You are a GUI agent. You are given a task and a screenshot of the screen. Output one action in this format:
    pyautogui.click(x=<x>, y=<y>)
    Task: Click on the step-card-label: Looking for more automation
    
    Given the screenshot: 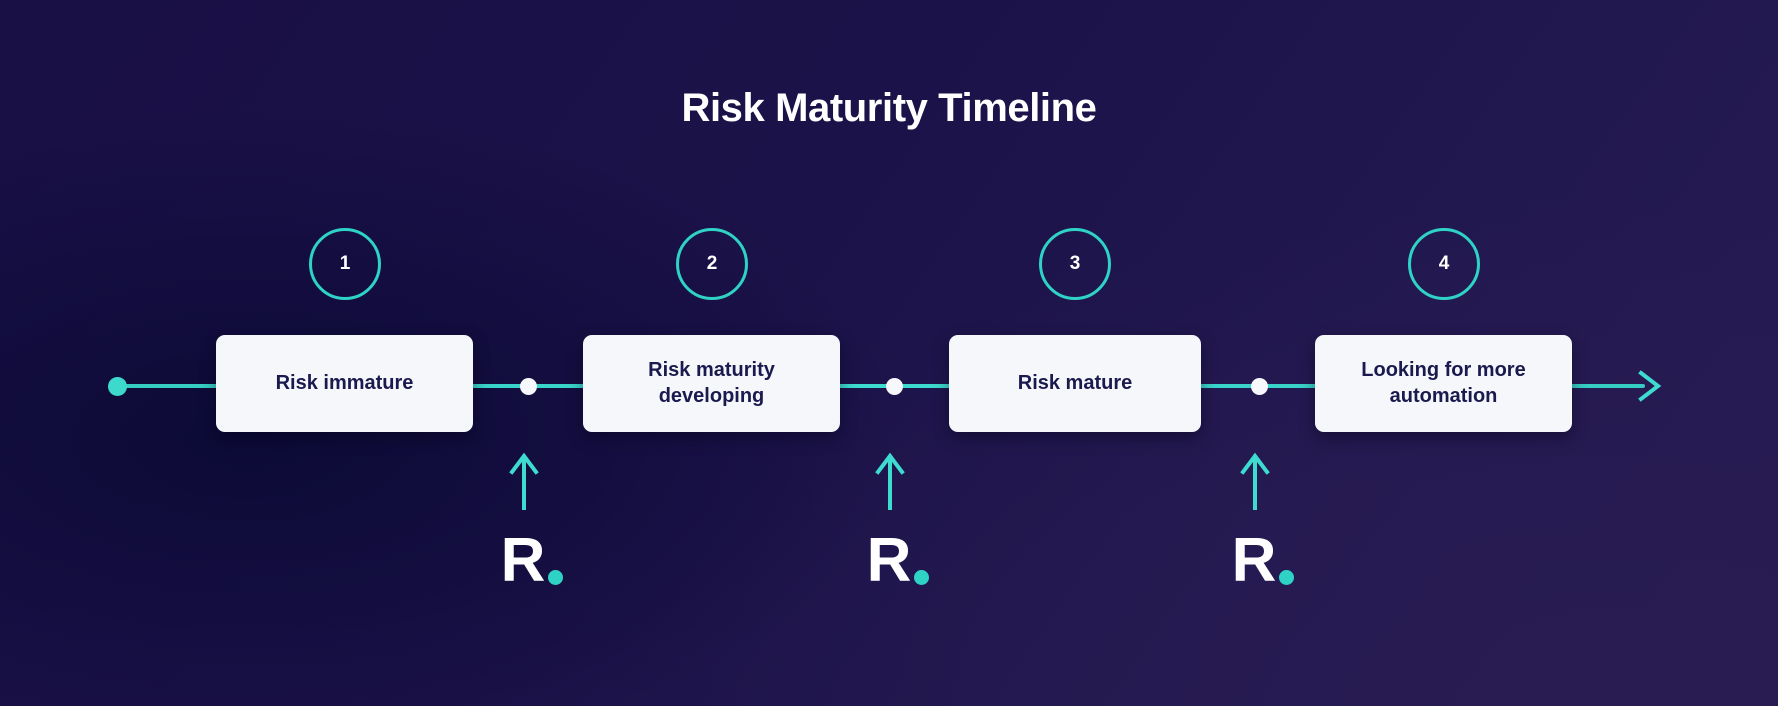 What is the action you would take?
    pyautogui.click(x=1443, y=382)
    